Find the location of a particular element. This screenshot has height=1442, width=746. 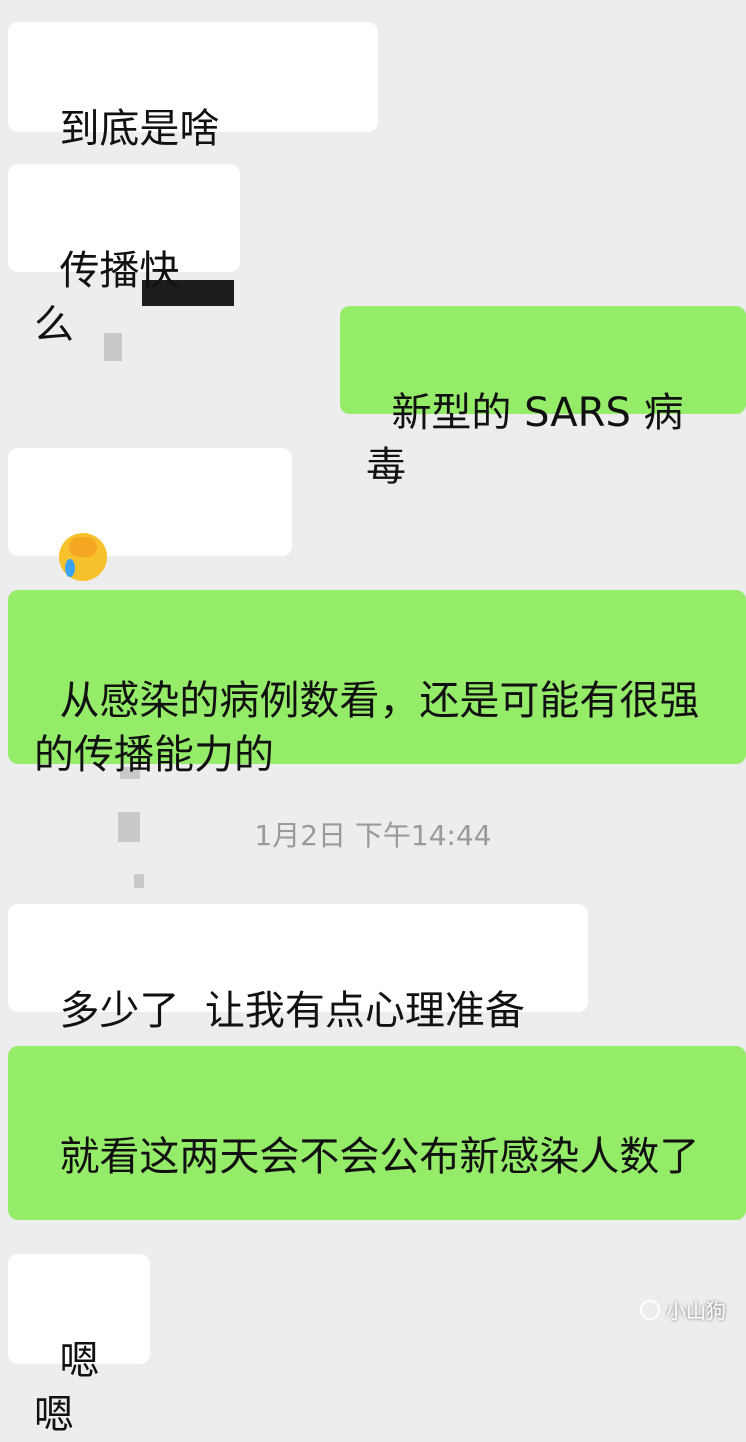

message-text: 新型的 SARS 病毒 is located at coordinates (525, 440).